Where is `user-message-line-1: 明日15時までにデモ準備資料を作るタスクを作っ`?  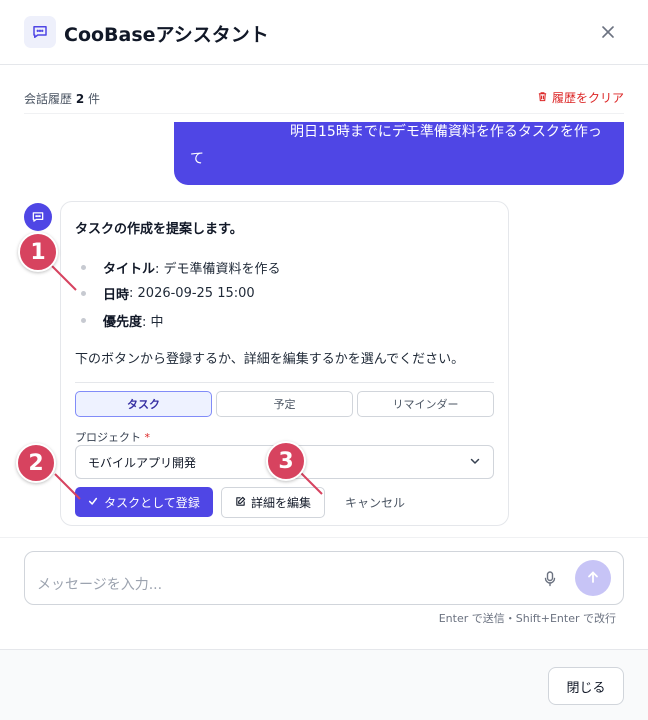
user-message-line-1: 明日15時までにデモ準備資料を作るタスクを作っ is located at coordinates (446, 132).